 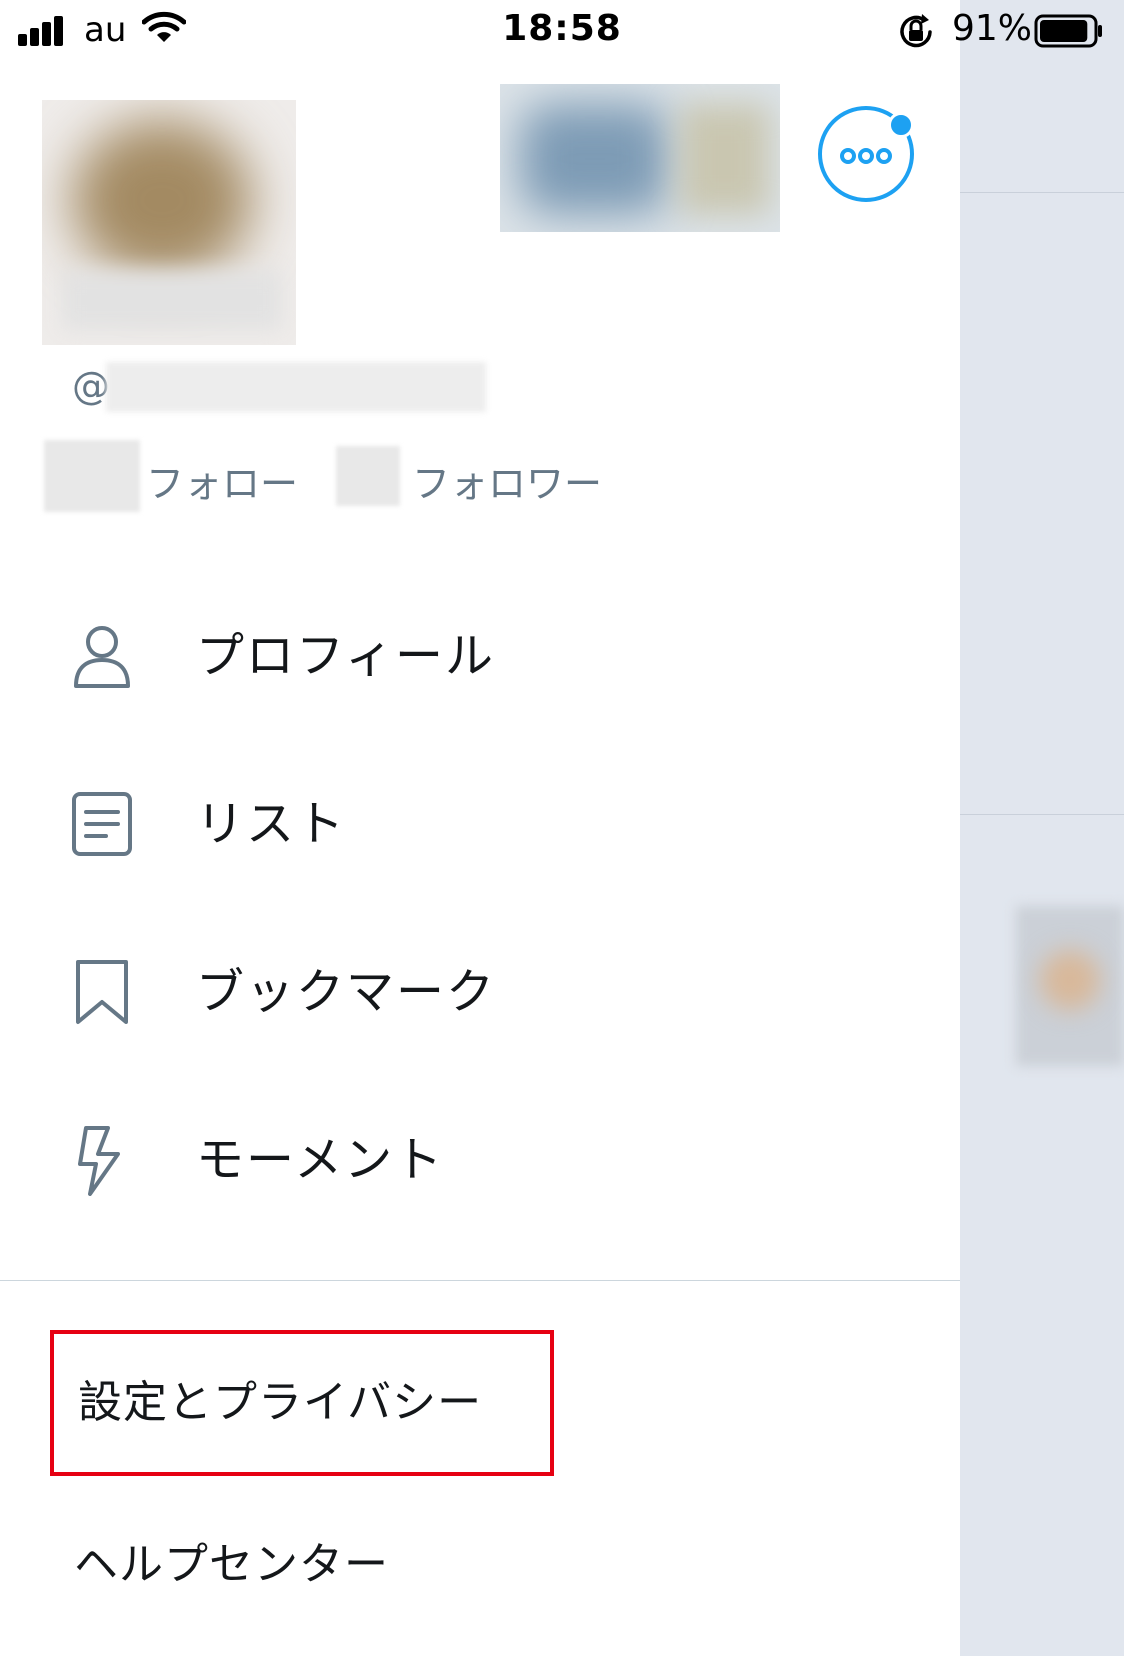 I want to click on battery-percentage: 91%, so click(x=992, y=28).